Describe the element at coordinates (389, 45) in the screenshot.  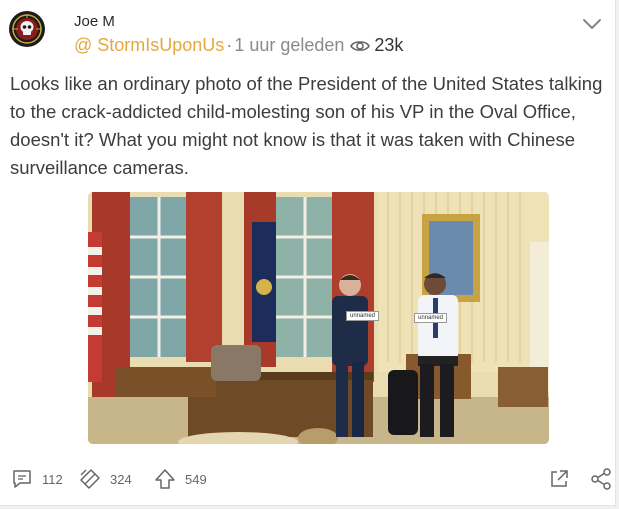
I see `view-count: 23k` at that location.